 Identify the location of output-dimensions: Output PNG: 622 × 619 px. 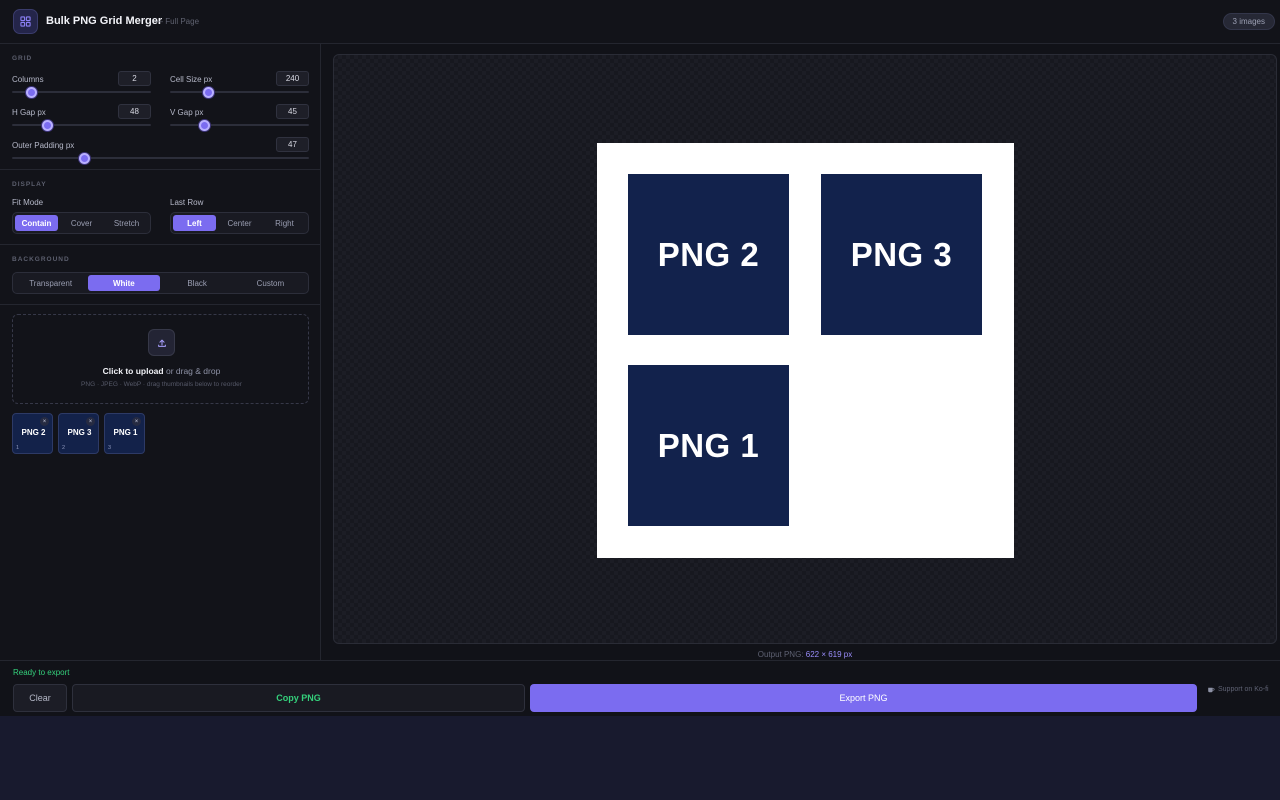
(805, 654).